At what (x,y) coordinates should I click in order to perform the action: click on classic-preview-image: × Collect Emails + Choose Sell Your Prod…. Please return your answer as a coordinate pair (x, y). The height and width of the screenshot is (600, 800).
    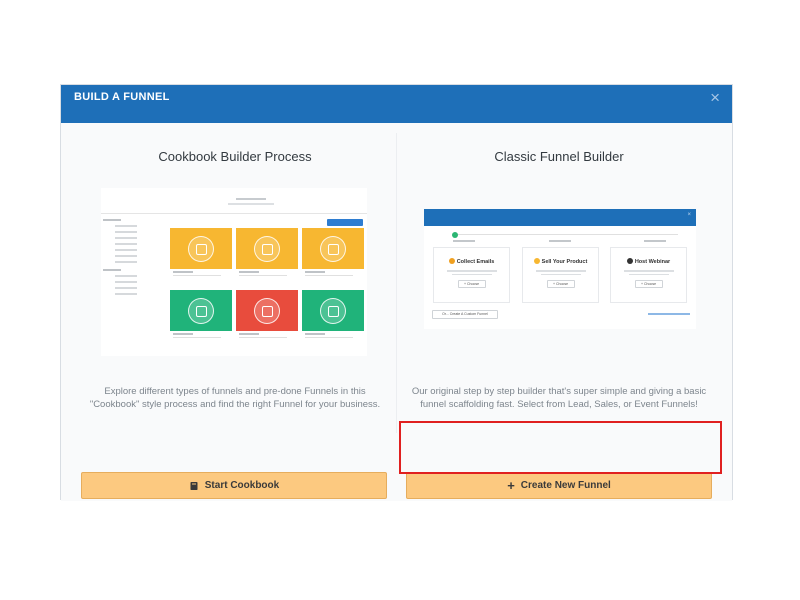
    Looking at the image, I should click on (560, 269).